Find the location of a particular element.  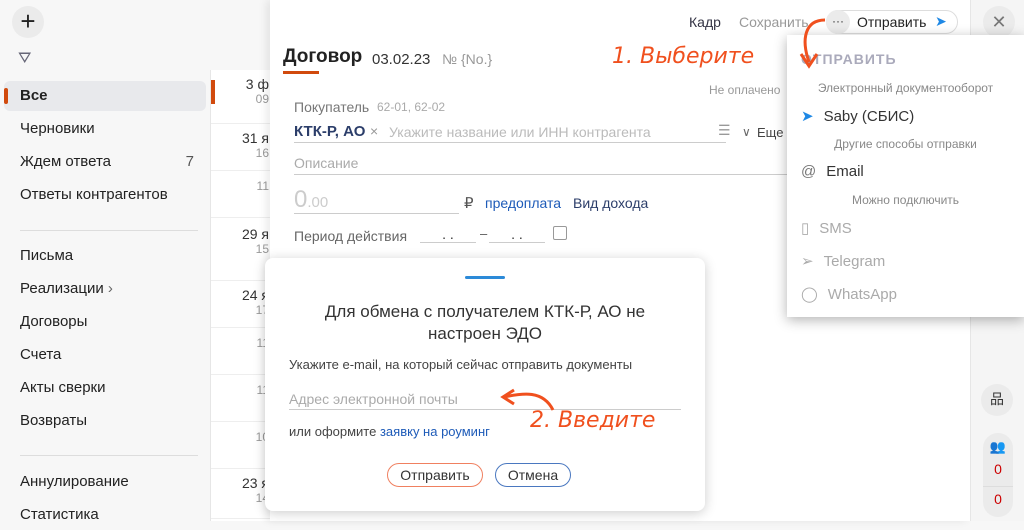

sidebar-item-cancellation: Аннулирование is located at coordinates (105, 482).